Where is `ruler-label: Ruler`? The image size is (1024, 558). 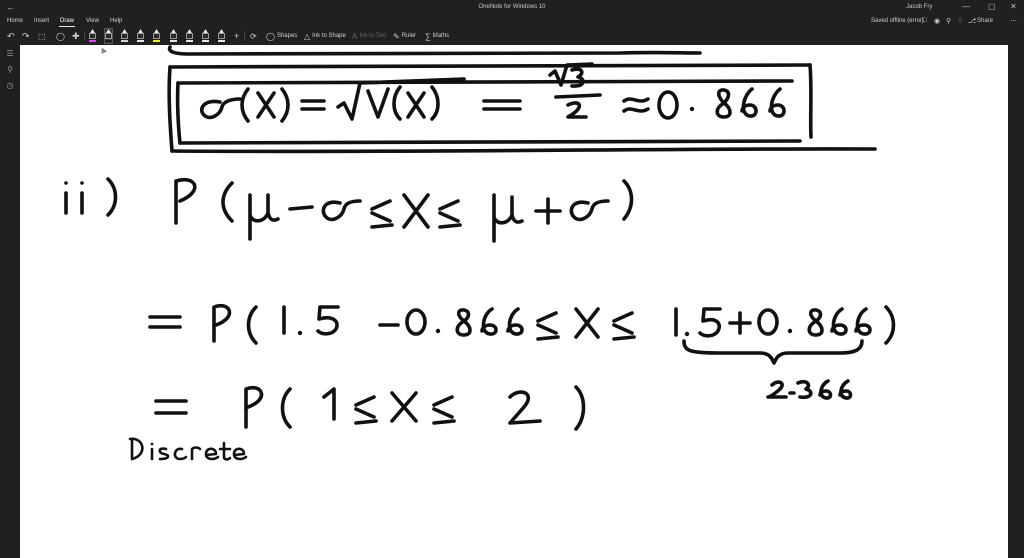 ruler-label: Ruler is located at coordinates (409, 36).